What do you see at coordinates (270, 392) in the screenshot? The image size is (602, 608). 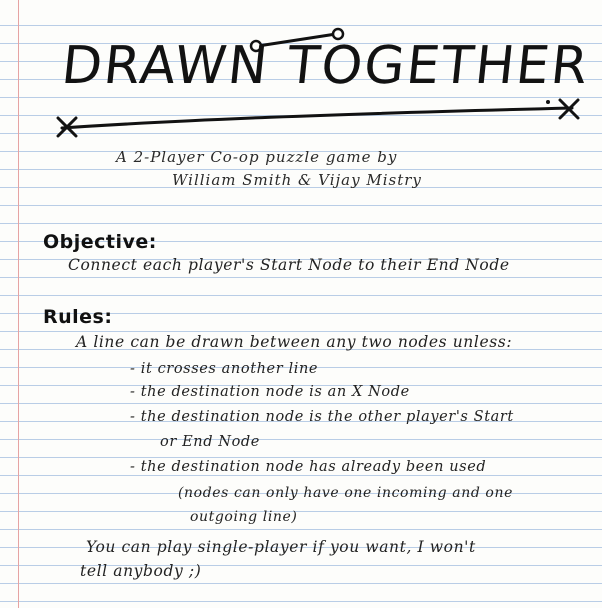 I see `rule-item: - the destination node is an X Node` at bounding box center [270, 392].